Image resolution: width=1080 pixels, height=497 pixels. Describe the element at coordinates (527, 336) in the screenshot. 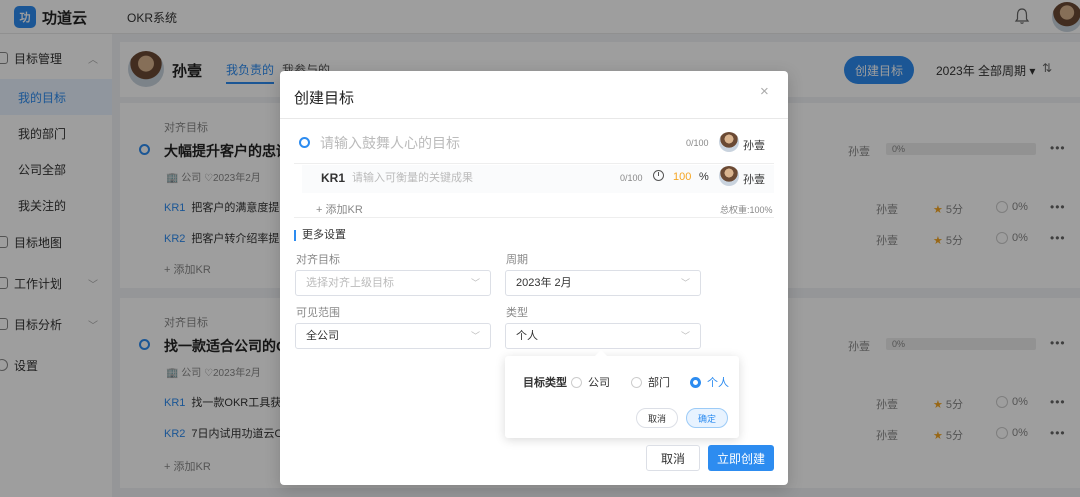

I see `type-value: 个人` at that location.